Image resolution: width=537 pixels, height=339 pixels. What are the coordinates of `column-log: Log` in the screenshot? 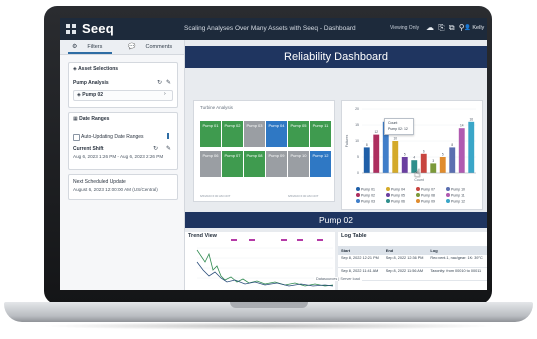 It's located at (457, 250).